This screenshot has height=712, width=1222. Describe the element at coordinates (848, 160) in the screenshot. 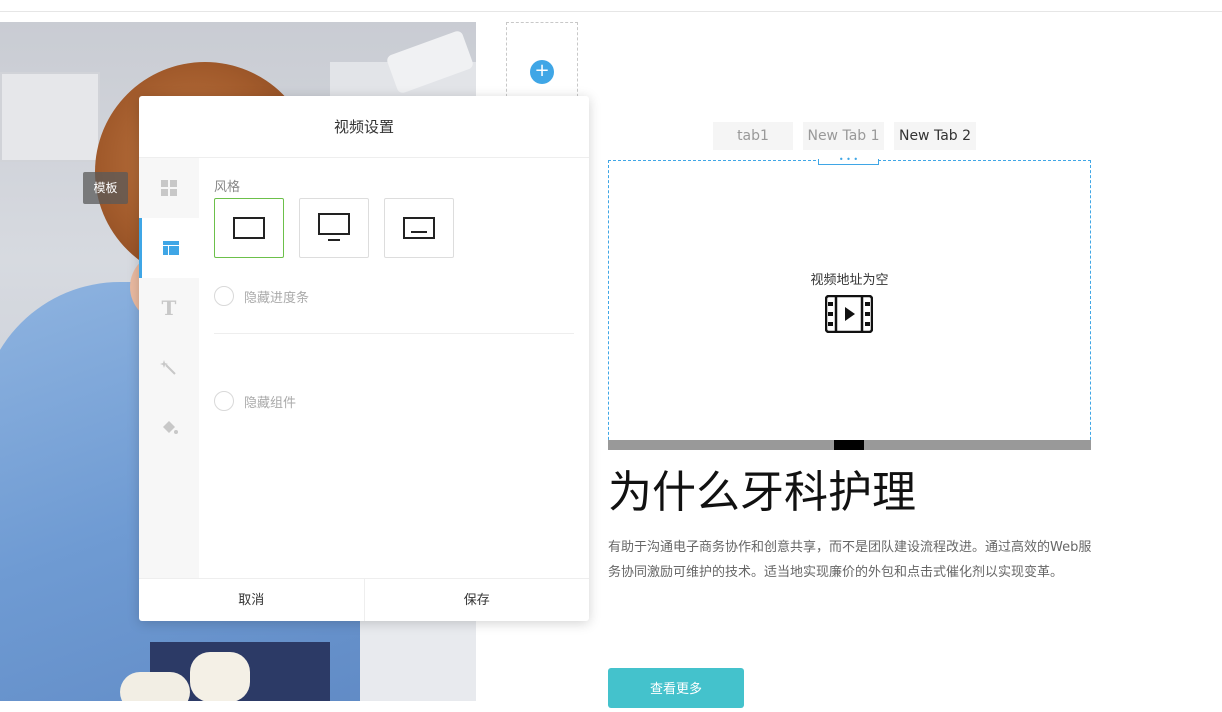

I see `drag-handle: • • •` at that location.